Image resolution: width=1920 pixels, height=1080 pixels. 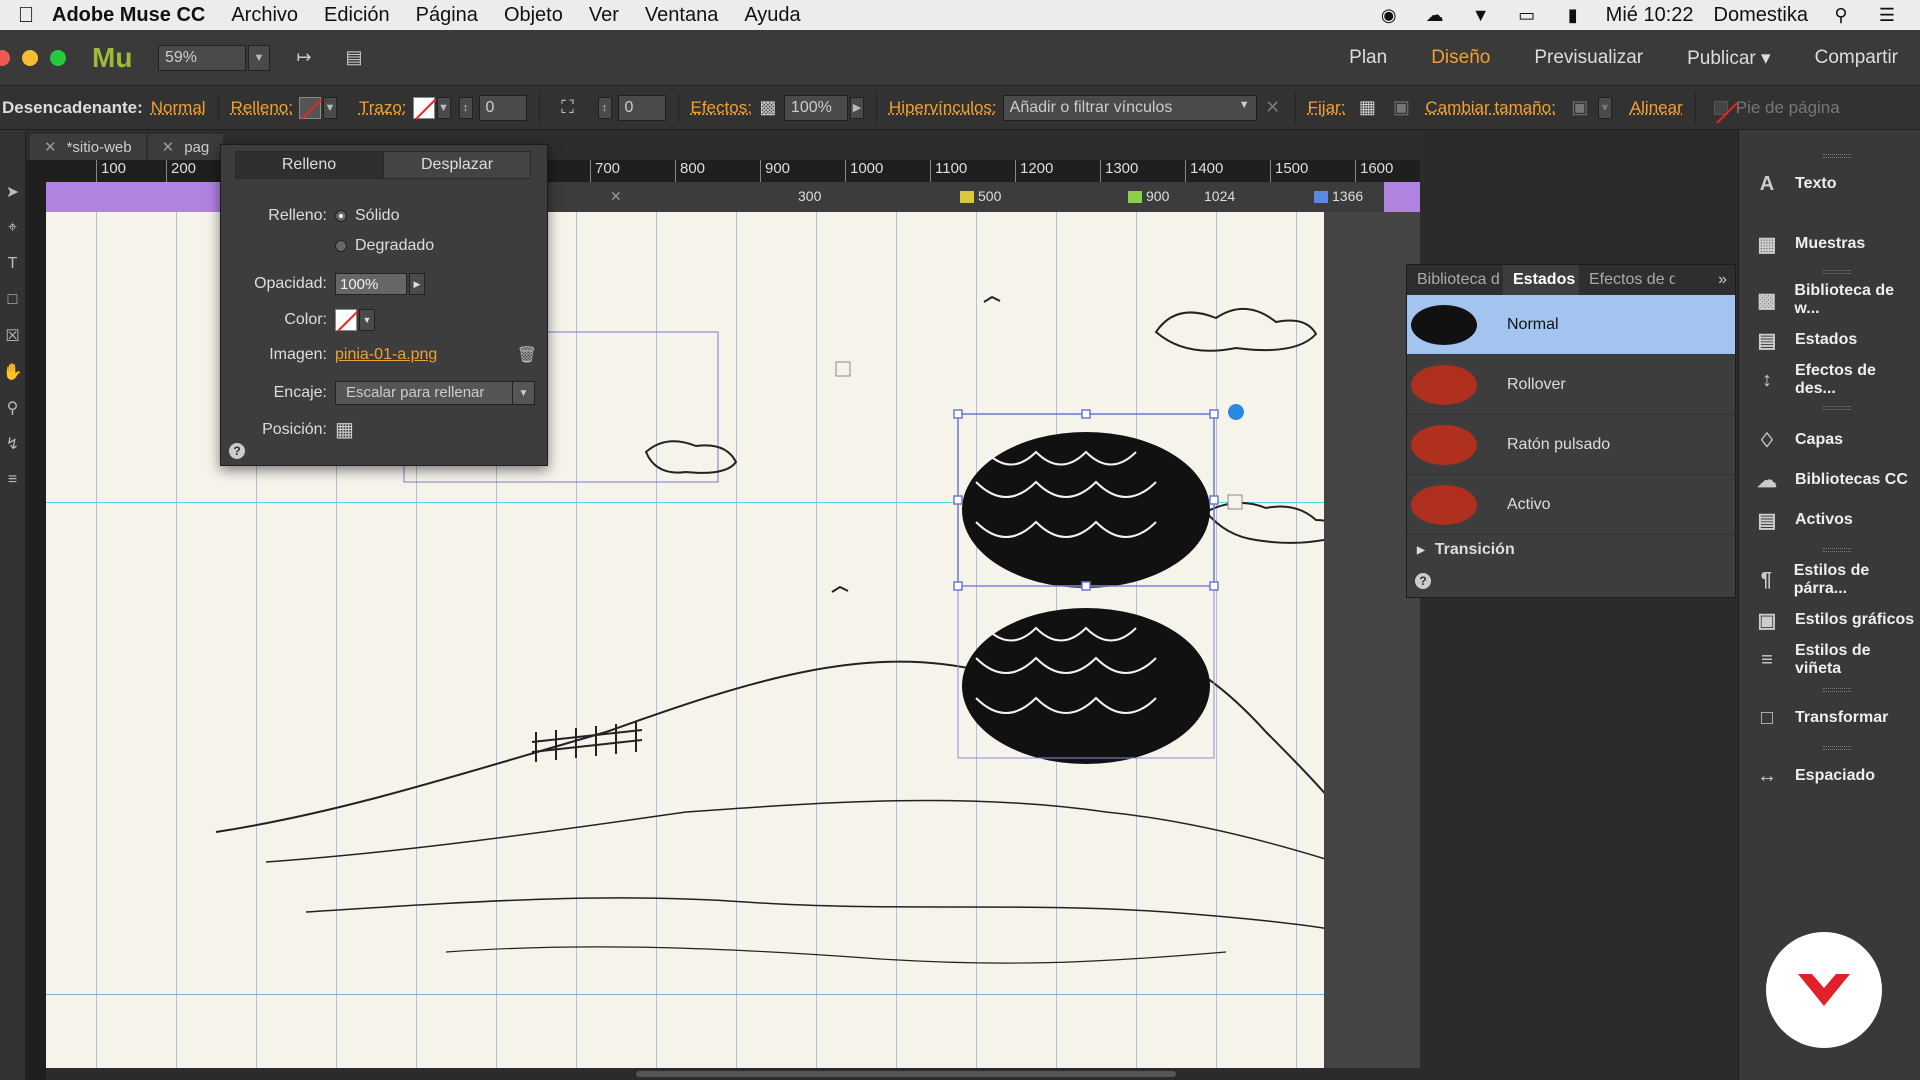 What do you see at coordinates (502, 107) in the screenshot?
I see `stroke-width-input: 0` at bounding box center [502, 107].